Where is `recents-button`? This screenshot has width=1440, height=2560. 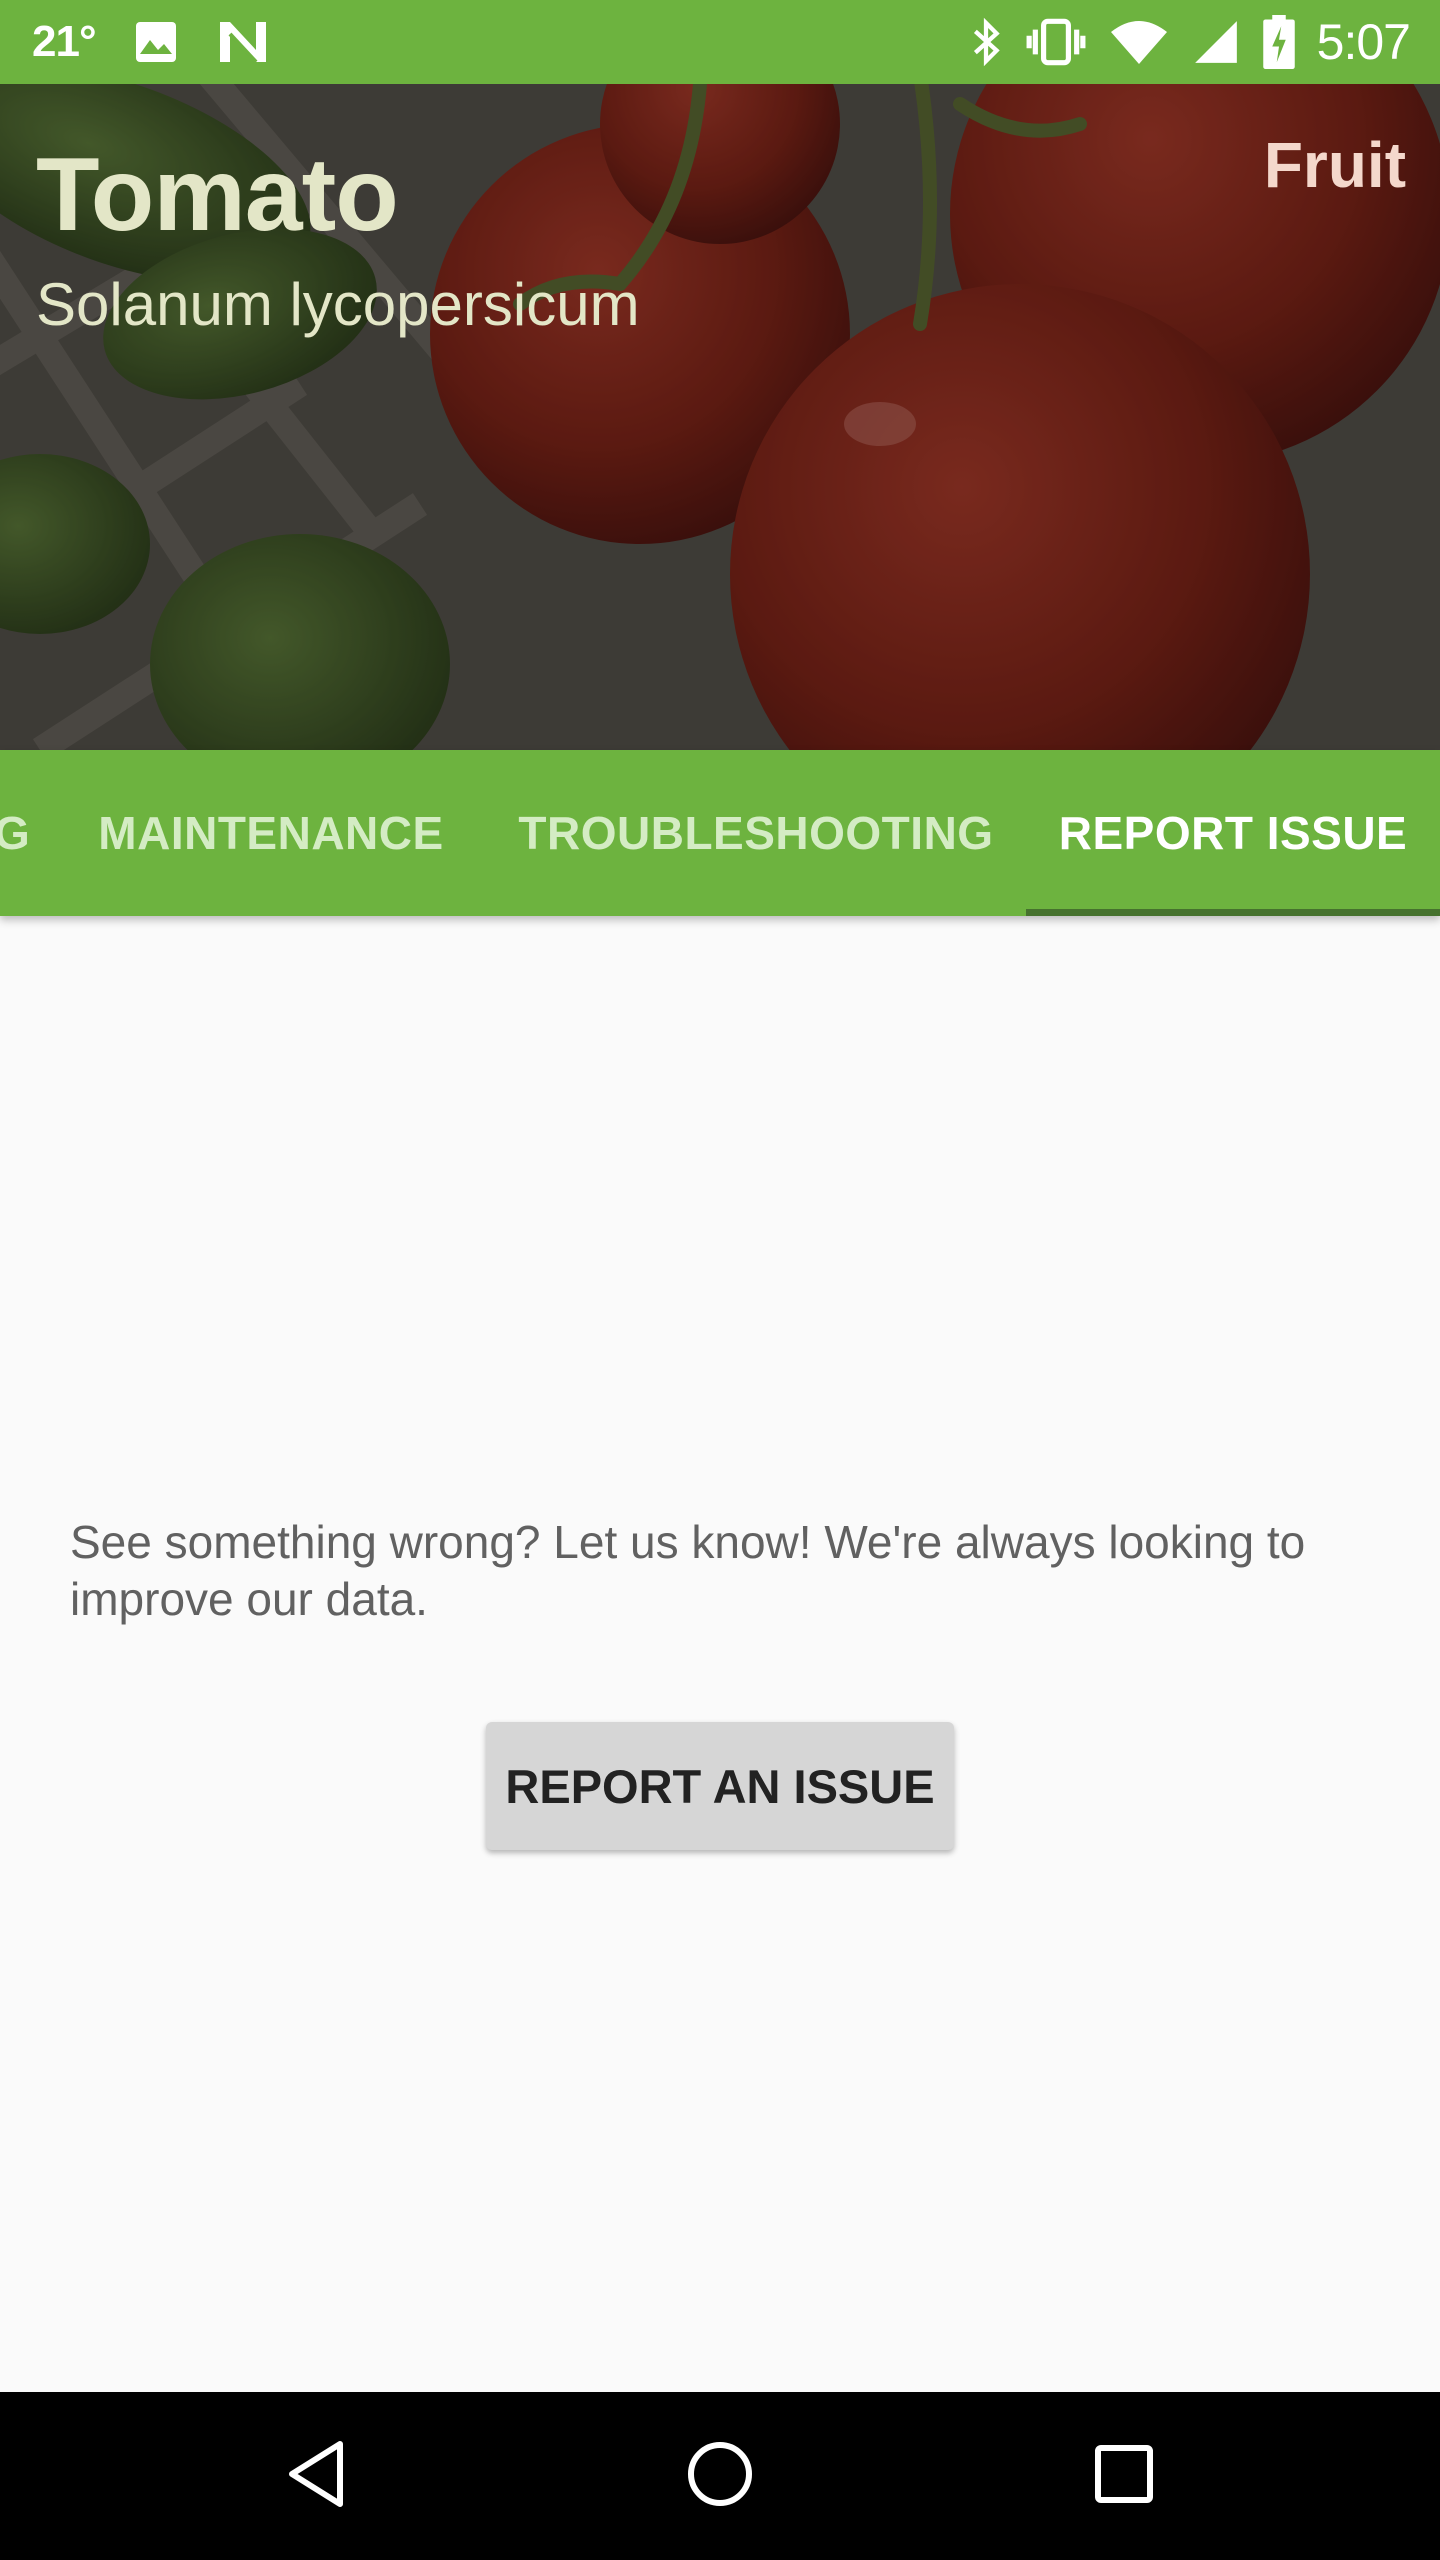 recents-button is located at coordinates (1124, 2476).